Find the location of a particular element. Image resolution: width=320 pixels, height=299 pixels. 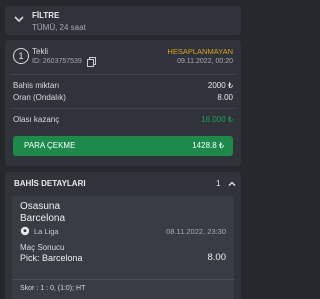

cashout-label: PARA ÇEKME is located at coordinates (50, 145).